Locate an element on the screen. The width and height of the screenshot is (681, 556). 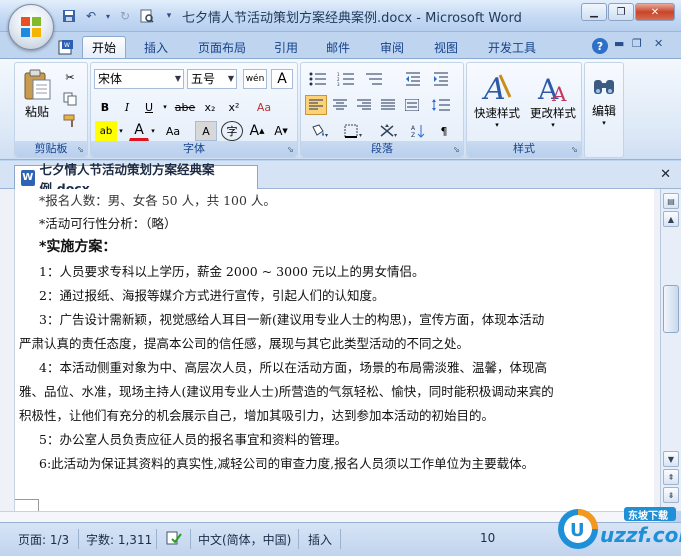
justify-icon is located at coordinates (388, 105).